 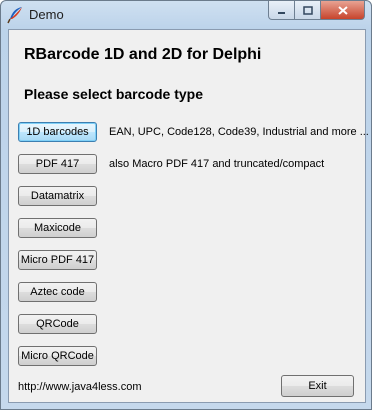 I want to click on 1d-barcodes-button: 1D barcodes, so click(x=57, y=132).